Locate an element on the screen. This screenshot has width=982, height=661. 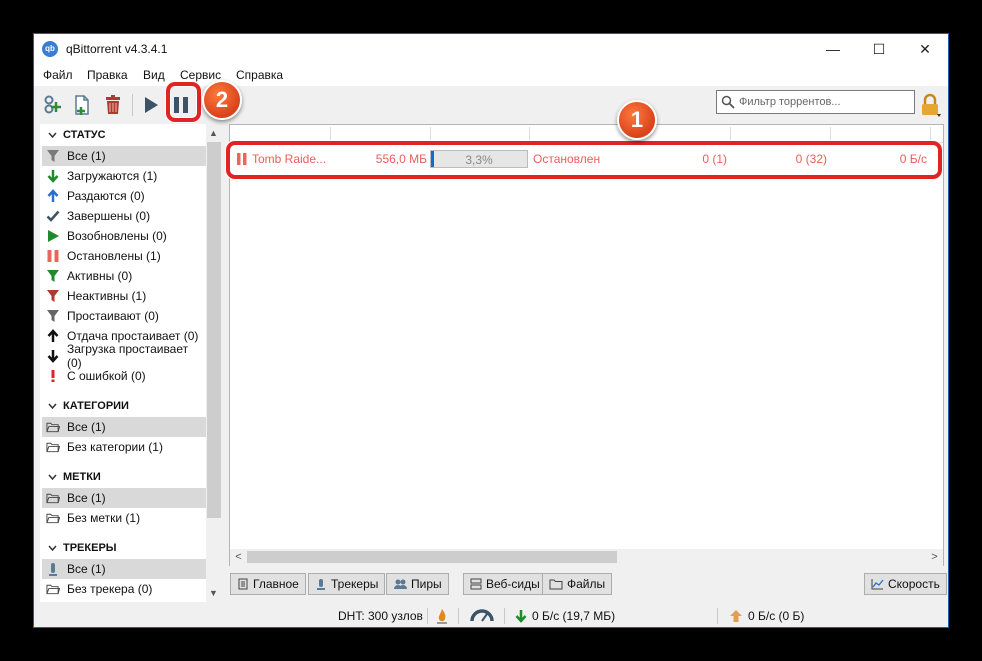
add-file-icon is located at coordinates (82, 105).